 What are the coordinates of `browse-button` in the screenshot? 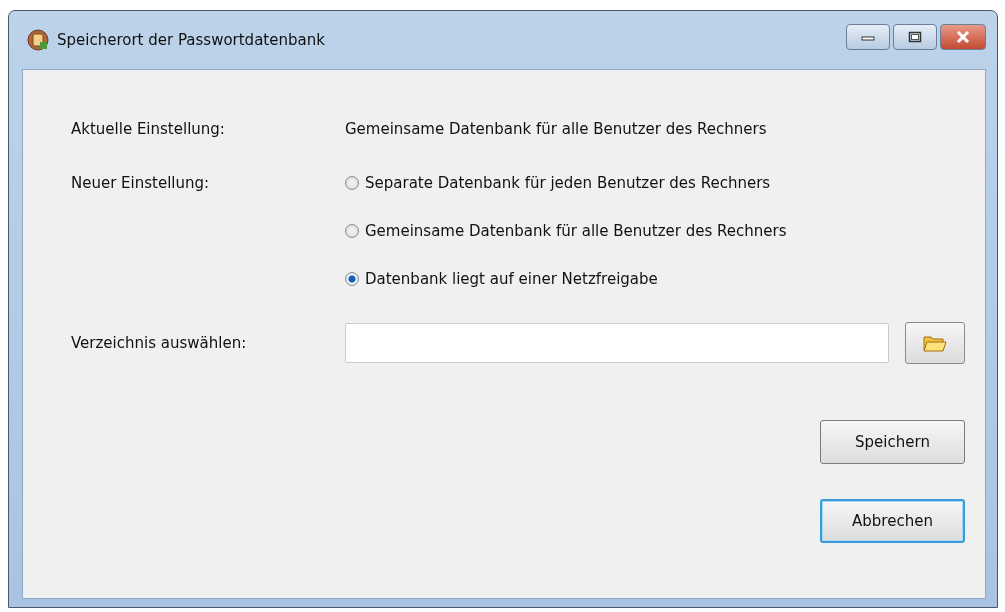 It's located at (935, 343).